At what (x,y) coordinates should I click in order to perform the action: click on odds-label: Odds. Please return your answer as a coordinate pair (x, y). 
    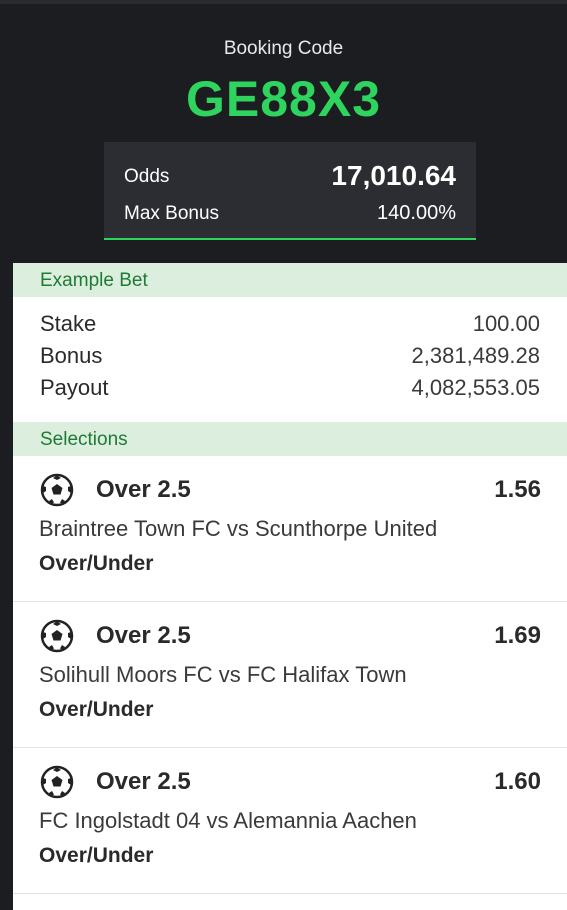
    Looking at the image, I should click on (147, 176).